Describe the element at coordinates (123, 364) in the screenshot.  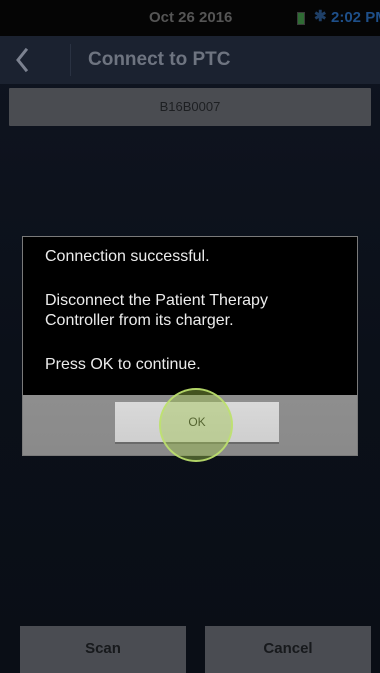
I see `dialog-message-line: Press OK to continue.` at that location.